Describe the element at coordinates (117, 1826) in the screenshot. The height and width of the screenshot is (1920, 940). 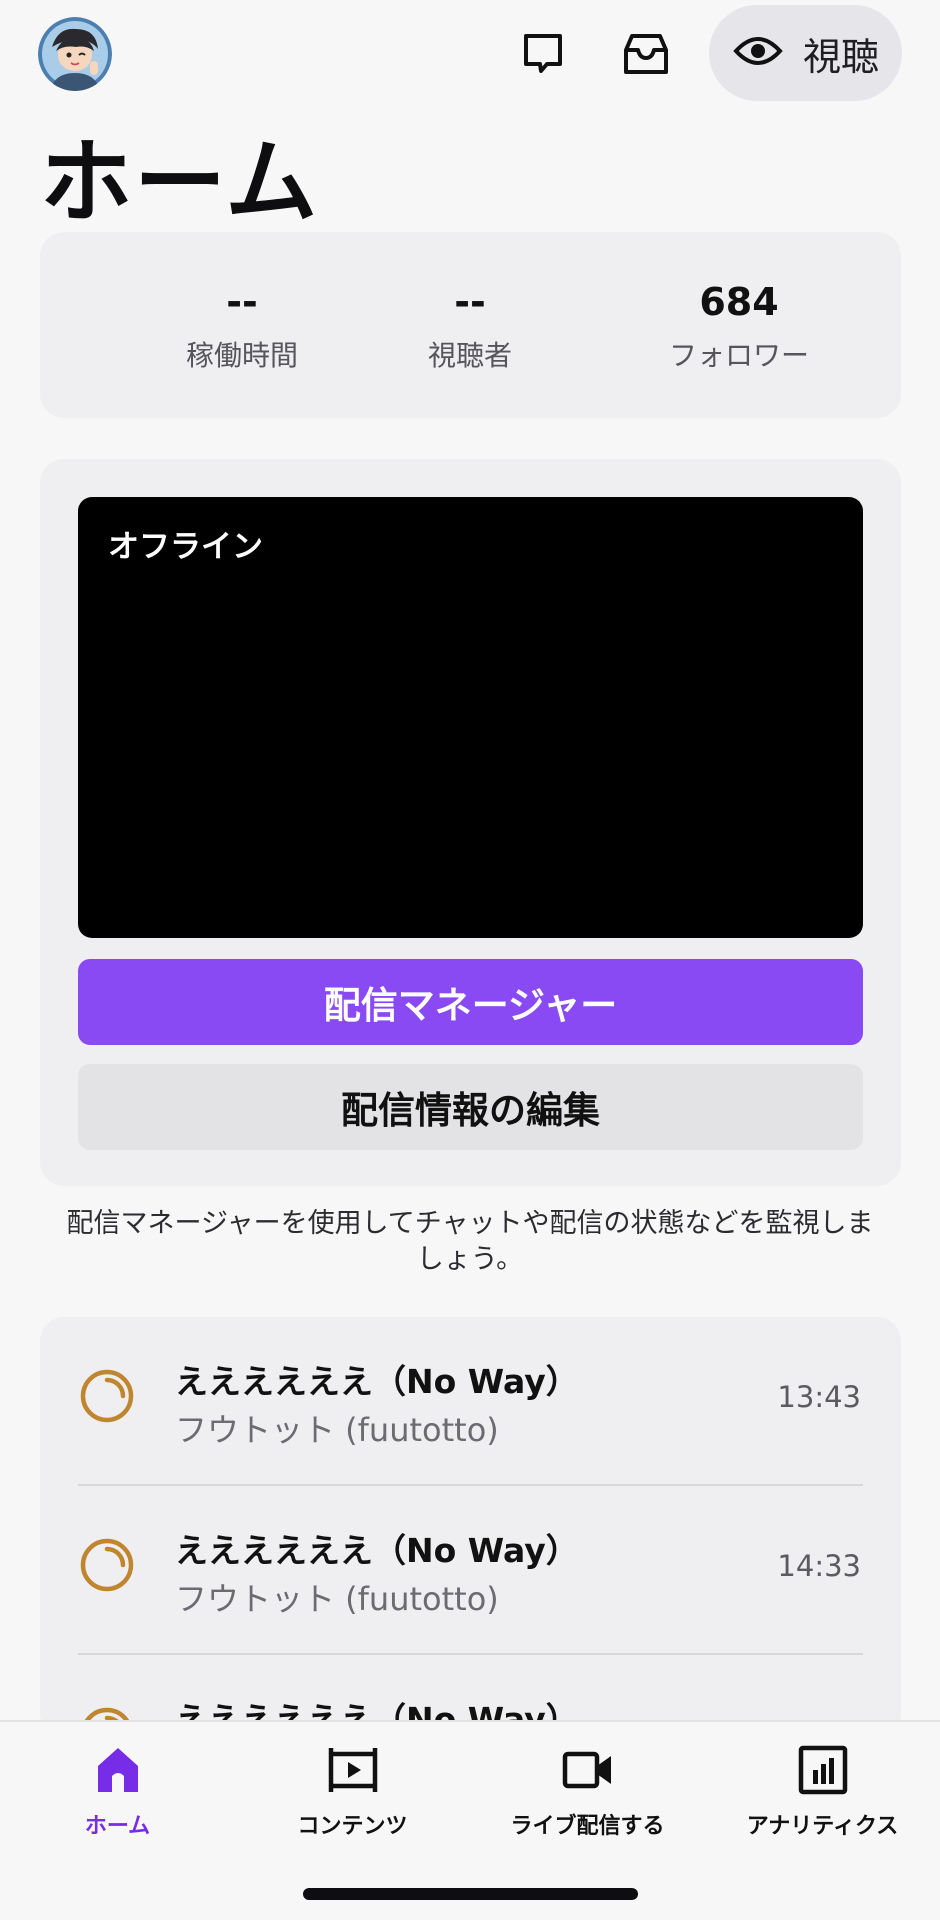
I see `nav-label: ホーム` at that location.